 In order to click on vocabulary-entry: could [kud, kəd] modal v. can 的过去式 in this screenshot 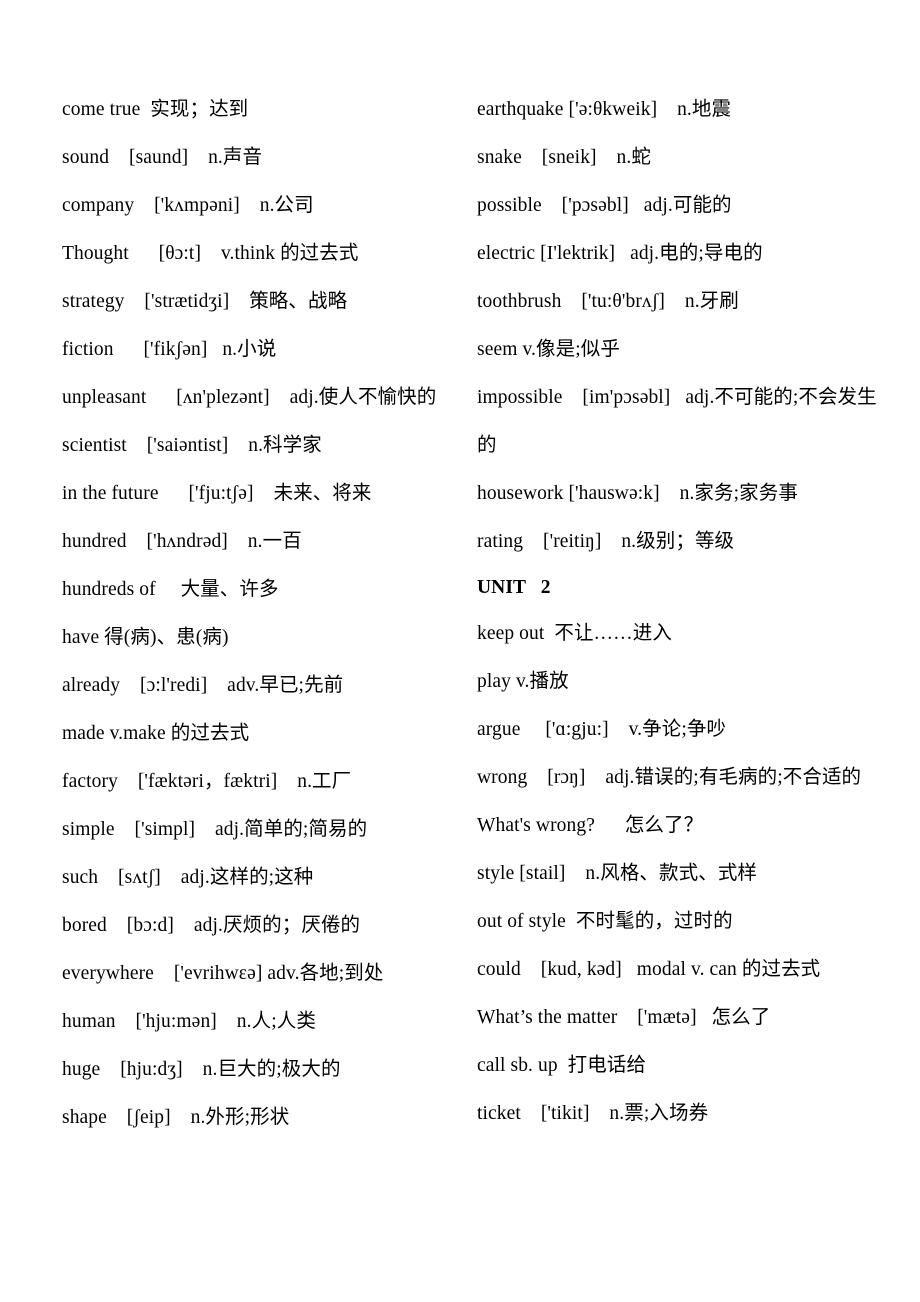, I will do `click(649, 969)`.